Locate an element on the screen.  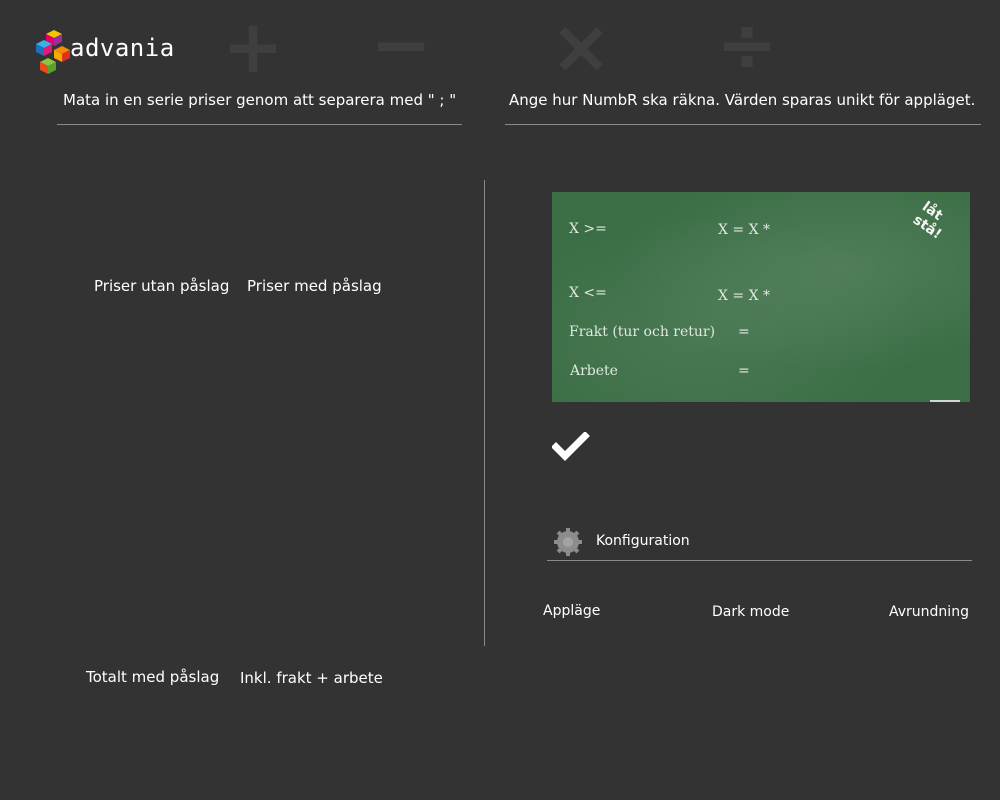
work-value: = is located at coordinates (744, 371).